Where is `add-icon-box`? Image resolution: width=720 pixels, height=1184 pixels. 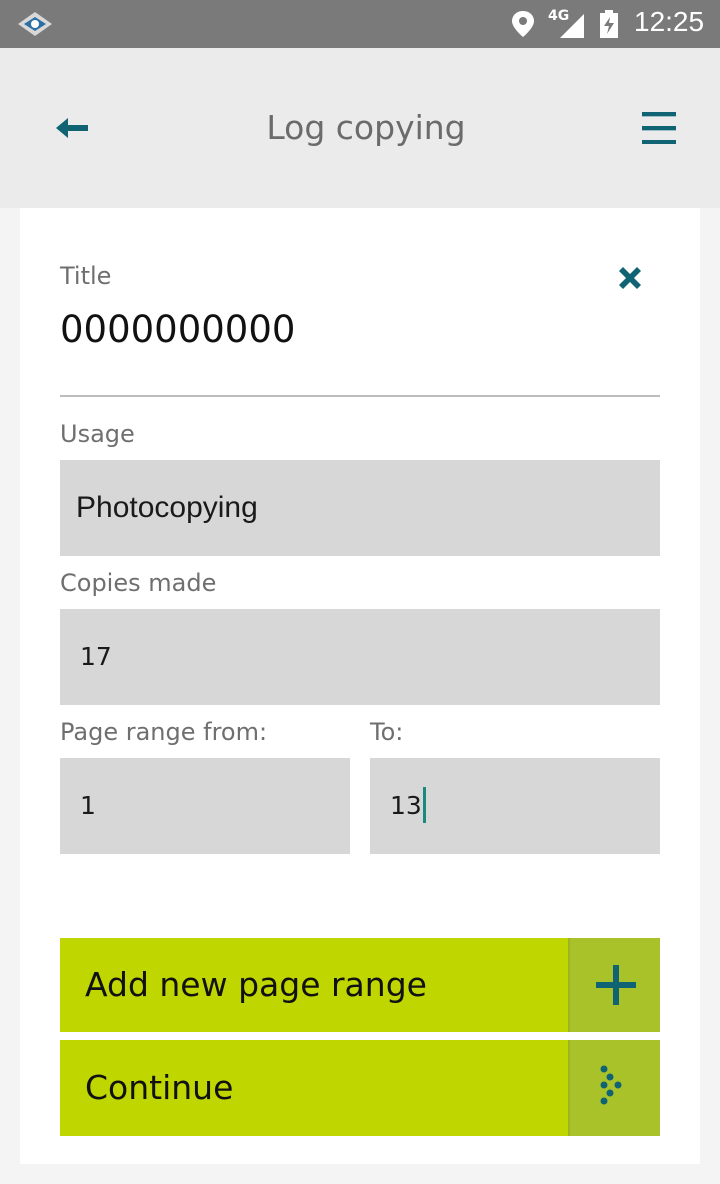 add-icon-box is located at coordinates (614, 985).